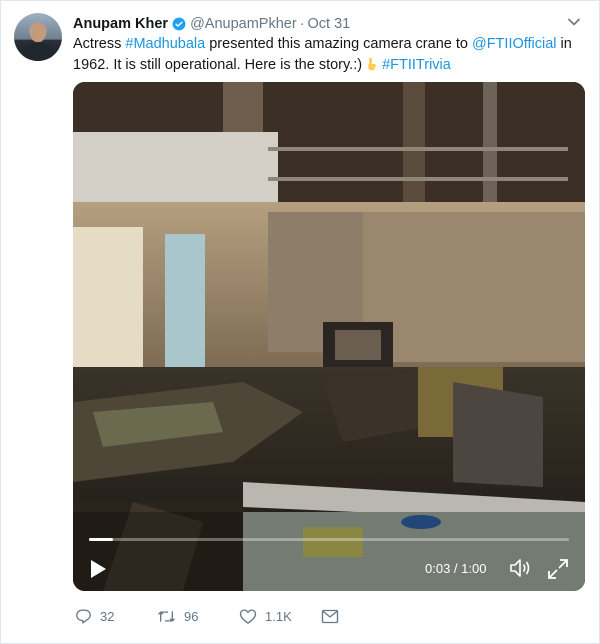  Describe the element at coordinates (520, 568) in the screenshot. I see `volume-icon` at that location.